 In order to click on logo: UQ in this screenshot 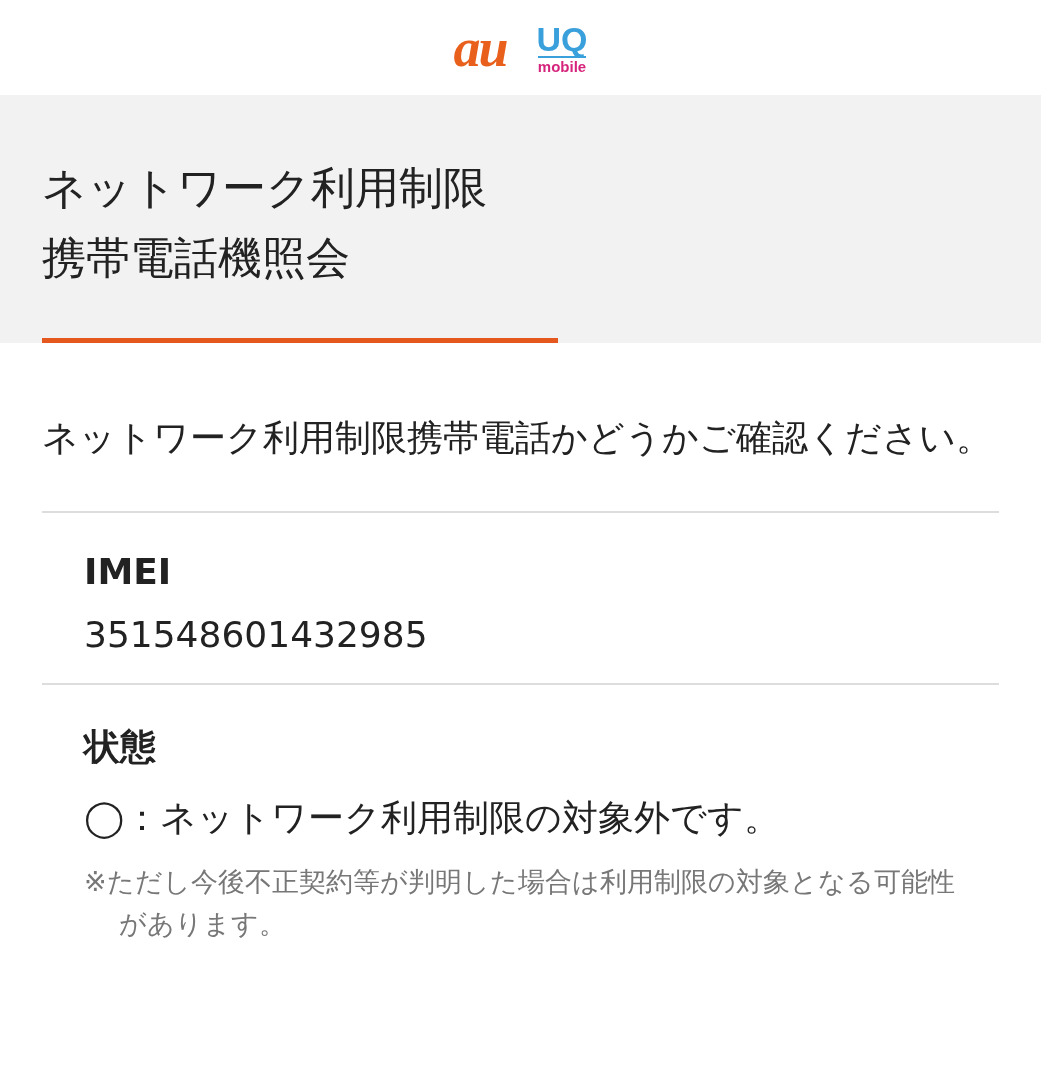, I will do `click(562, 38)`.